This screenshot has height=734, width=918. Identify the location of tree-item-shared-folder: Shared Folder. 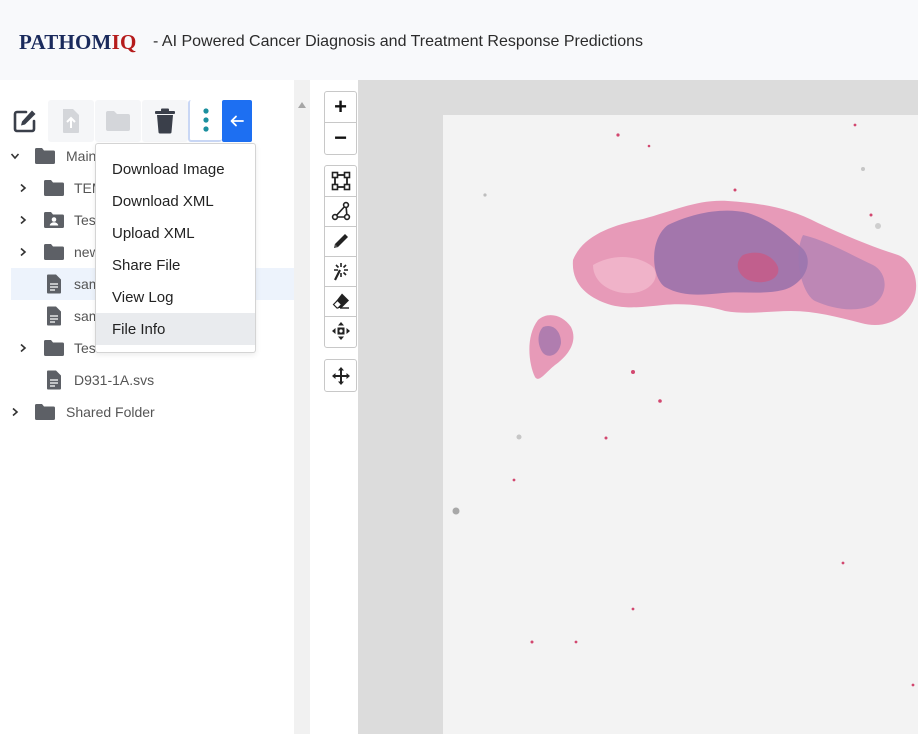
(147, 412).